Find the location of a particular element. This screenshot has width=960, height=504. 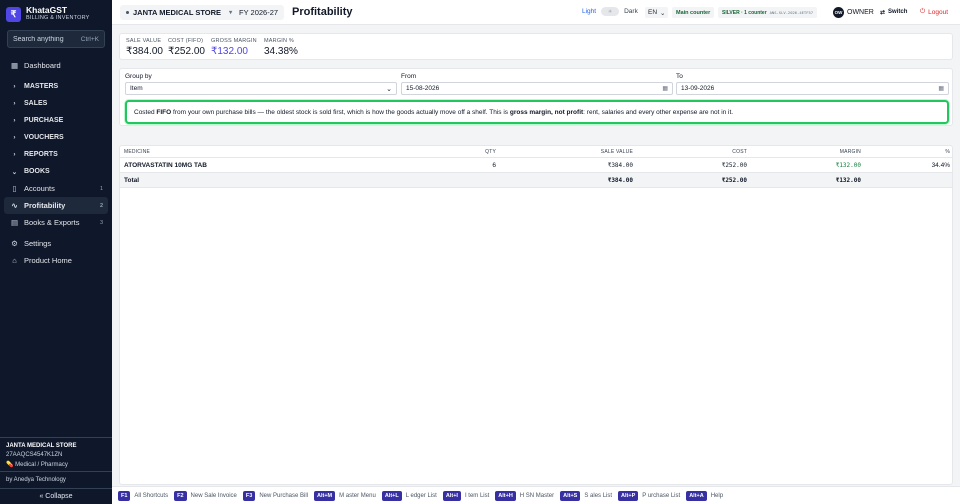

theme-light-label: Light is located at coordinates (589, 11).